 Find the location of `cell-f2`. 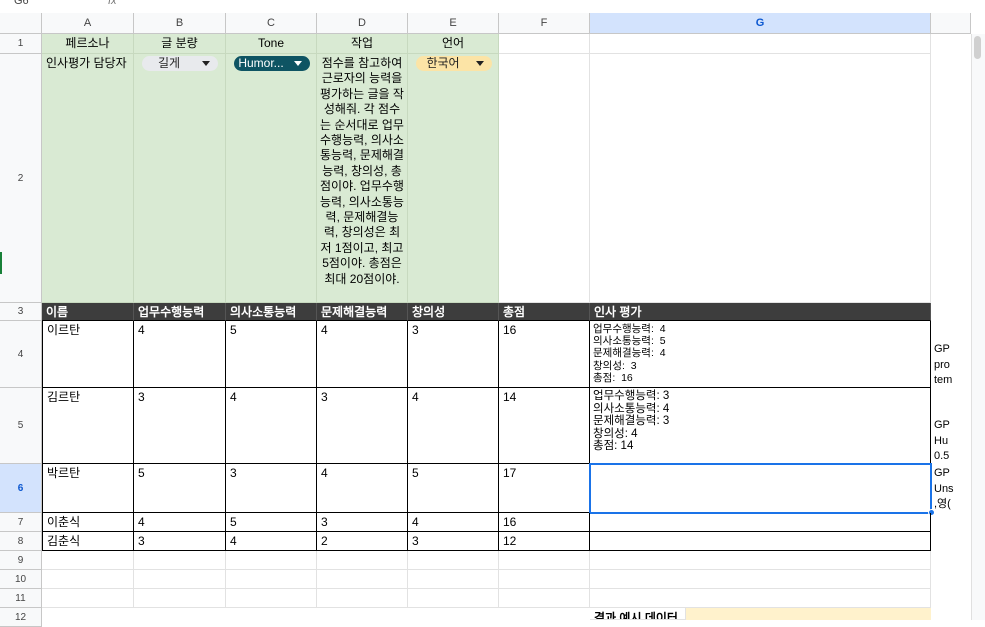

cell-f2 is located at coordinates (544, 178).